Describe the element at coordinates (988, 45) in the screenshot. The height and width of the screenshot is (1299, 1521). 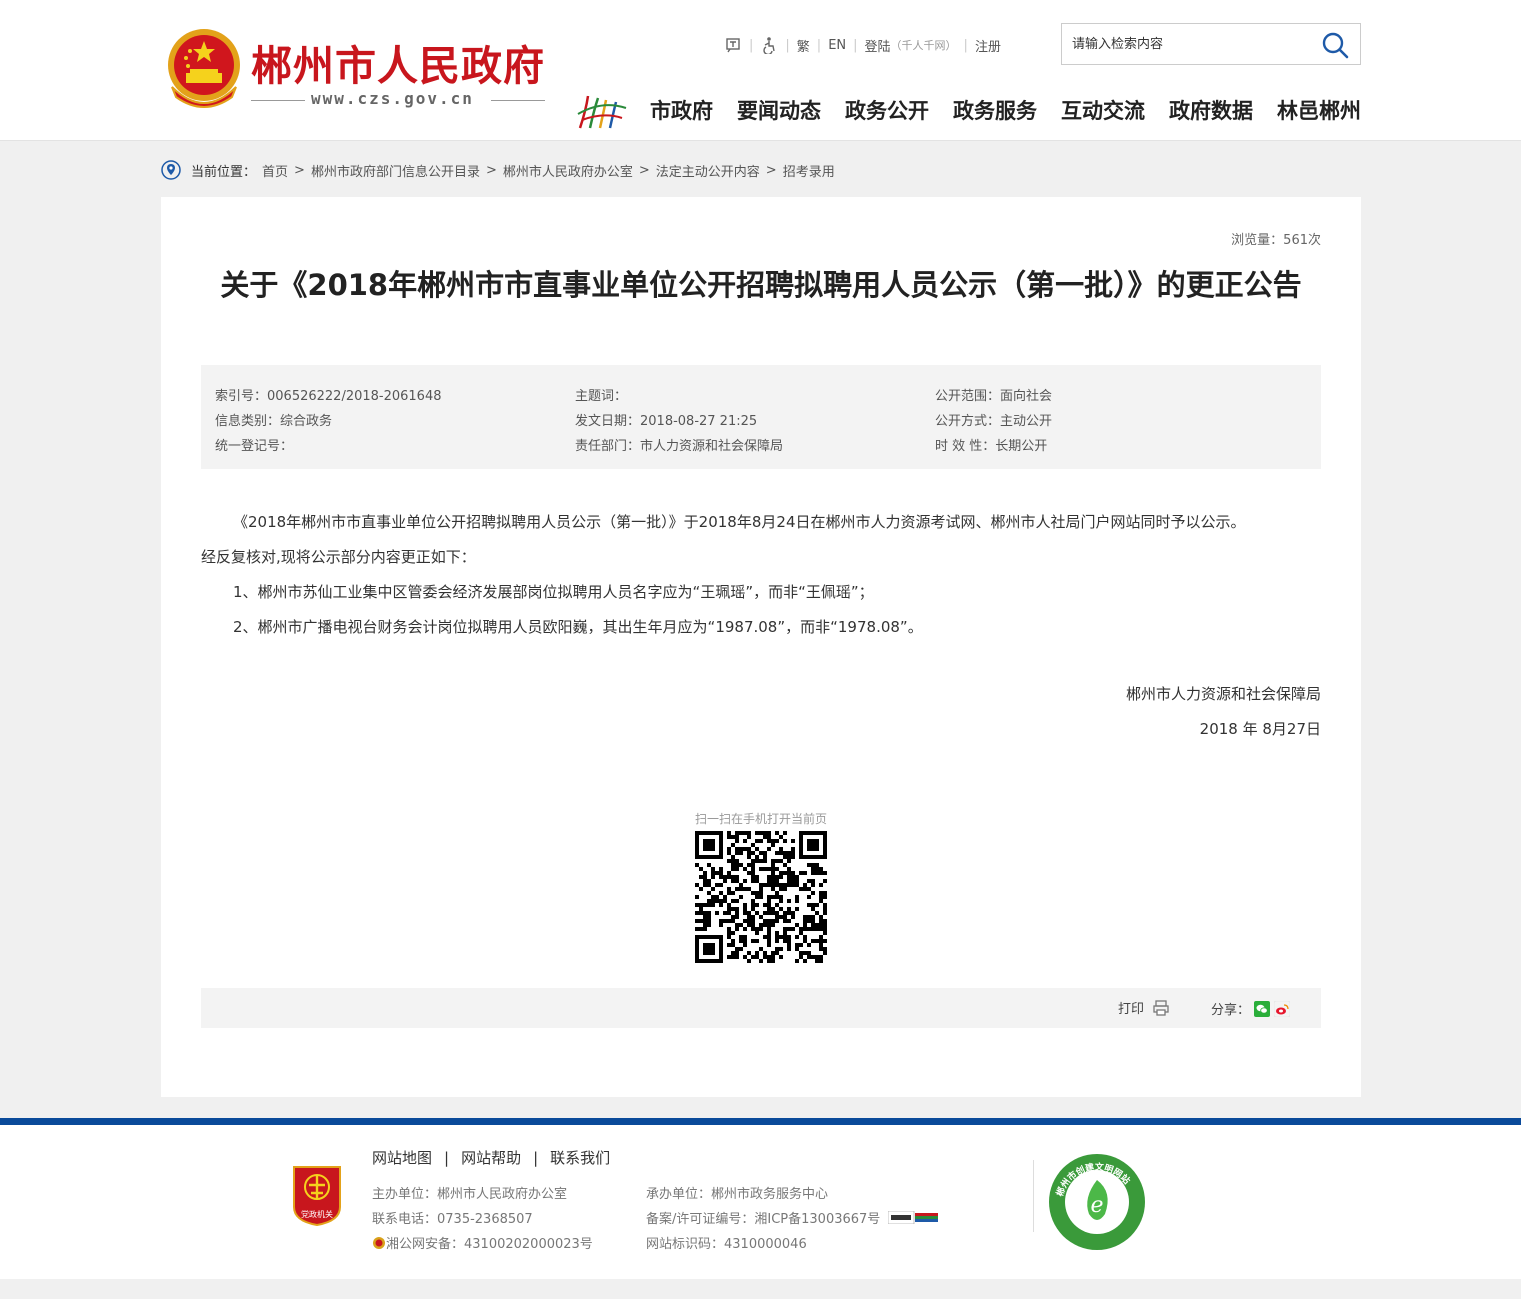
I see `register-link: 注册` at that location.